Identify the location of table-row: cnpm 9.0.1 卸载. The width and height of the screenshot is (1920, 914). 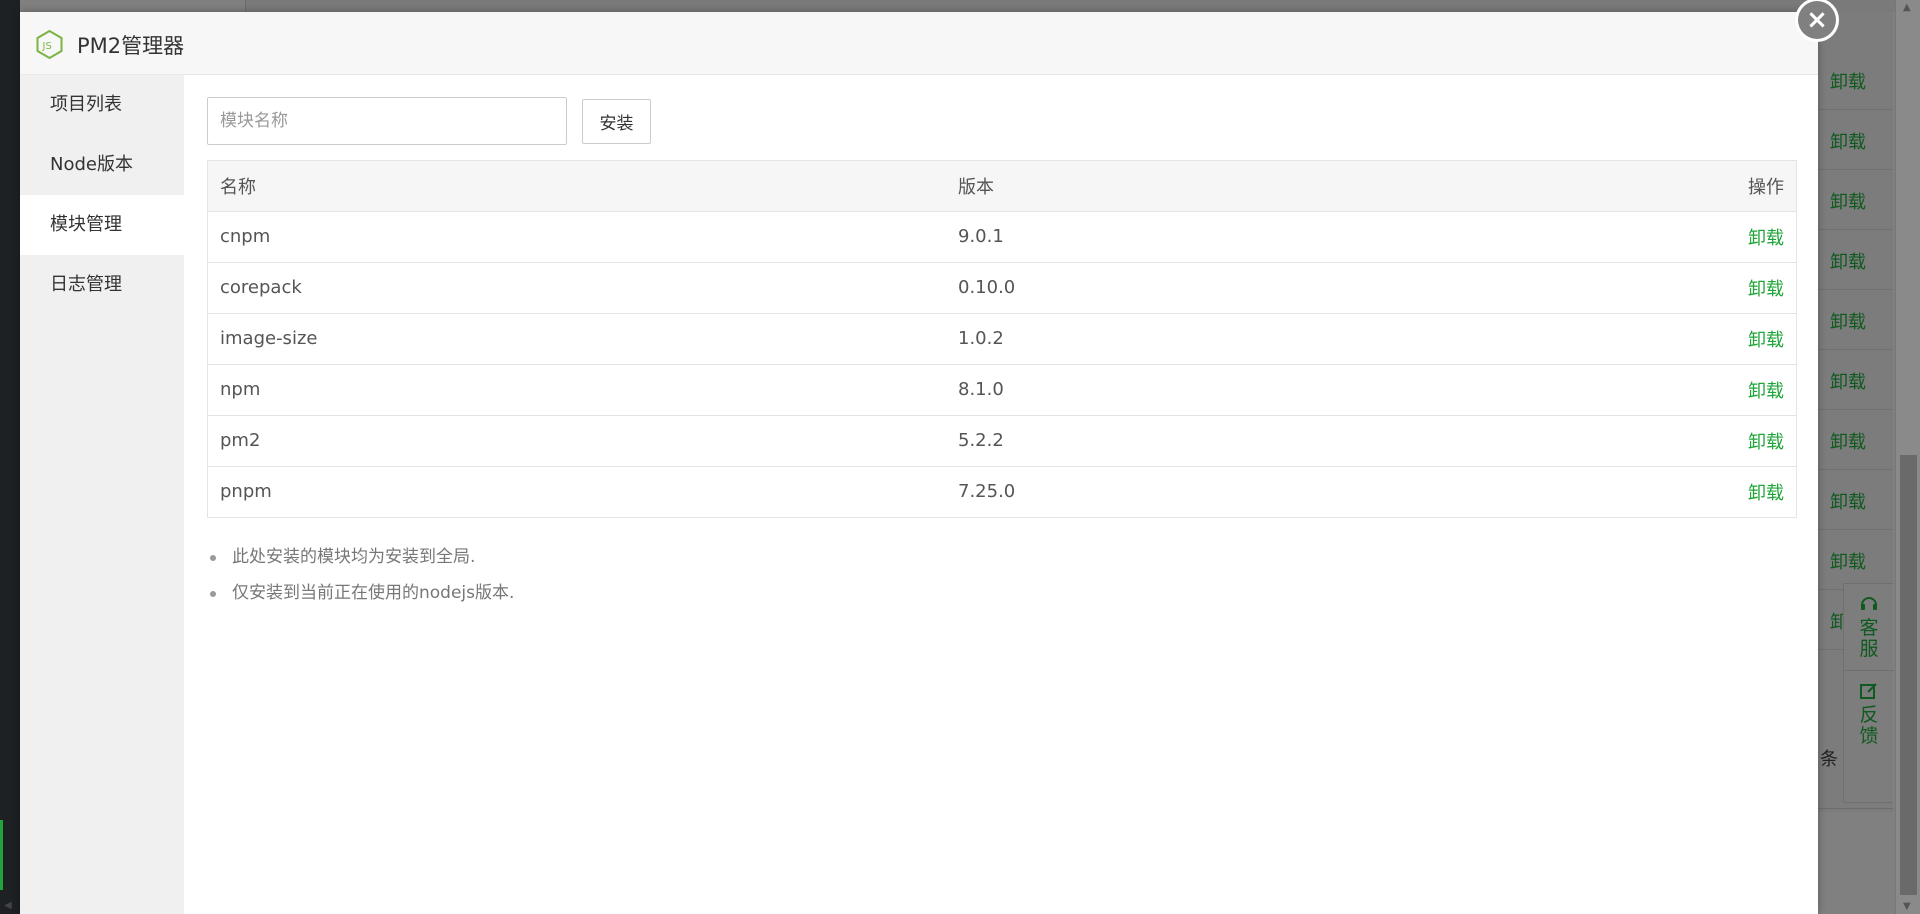
(1002, 237).